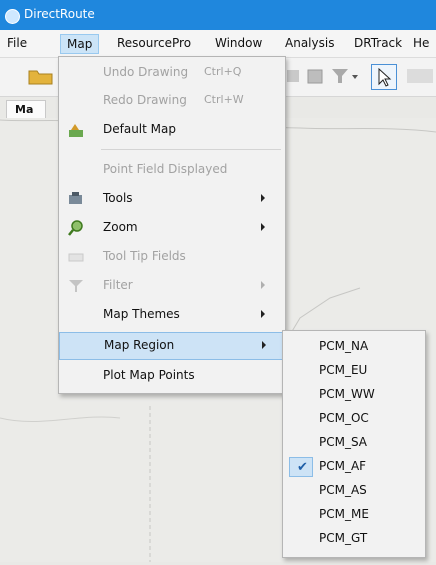  What do you see at coordinates (354, 371) in the screenshot?
I see `region-item-pcm-eu: PCM_EU` at bounding box center [354, 371].